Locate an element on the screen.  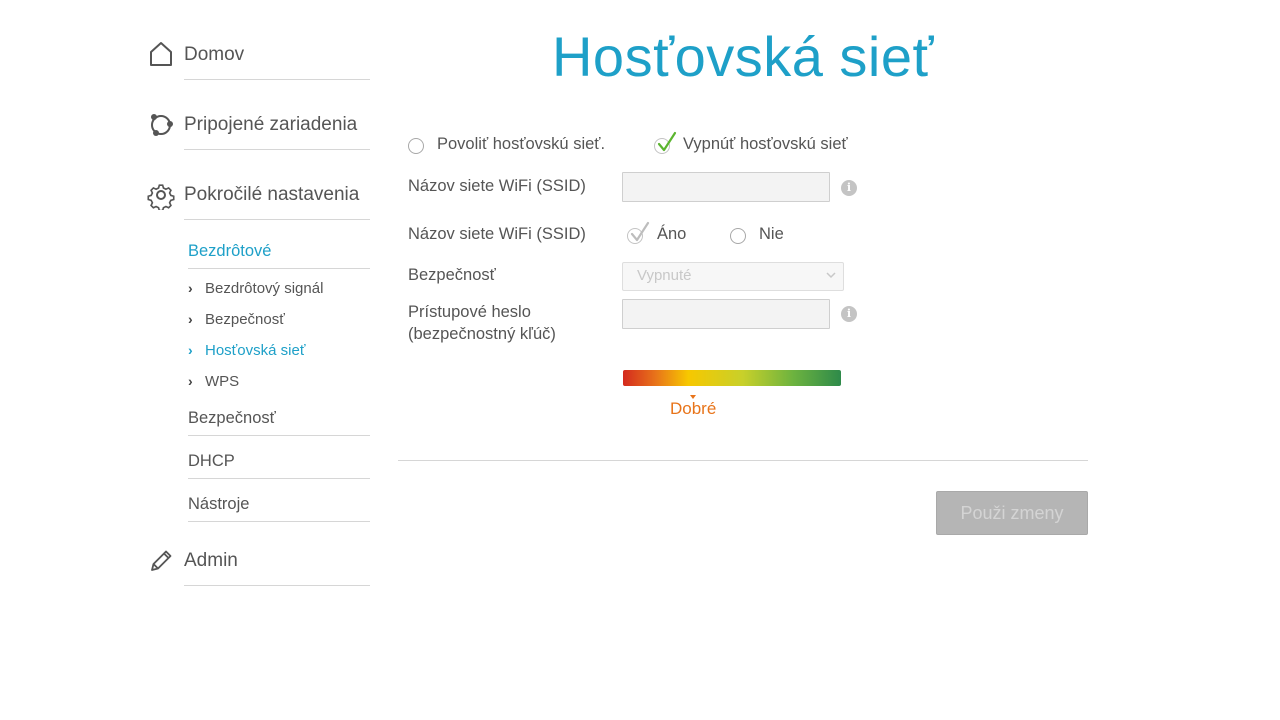
page-title: Hosťovská sieť is located at coordinates (743, 56).